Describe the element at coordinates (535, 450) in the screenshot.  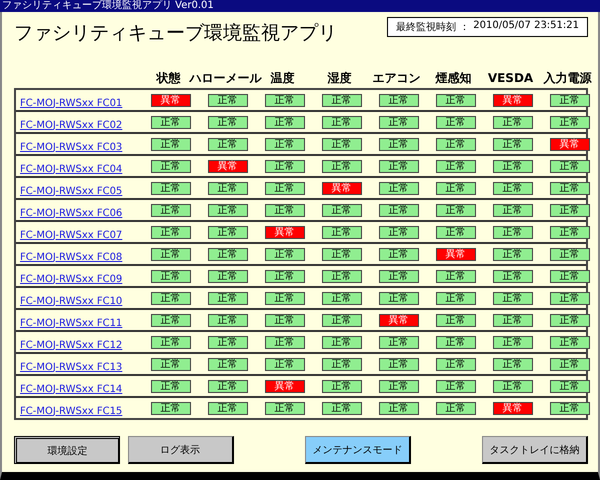
I see `action-button: タスクトレイに格納` at that location.